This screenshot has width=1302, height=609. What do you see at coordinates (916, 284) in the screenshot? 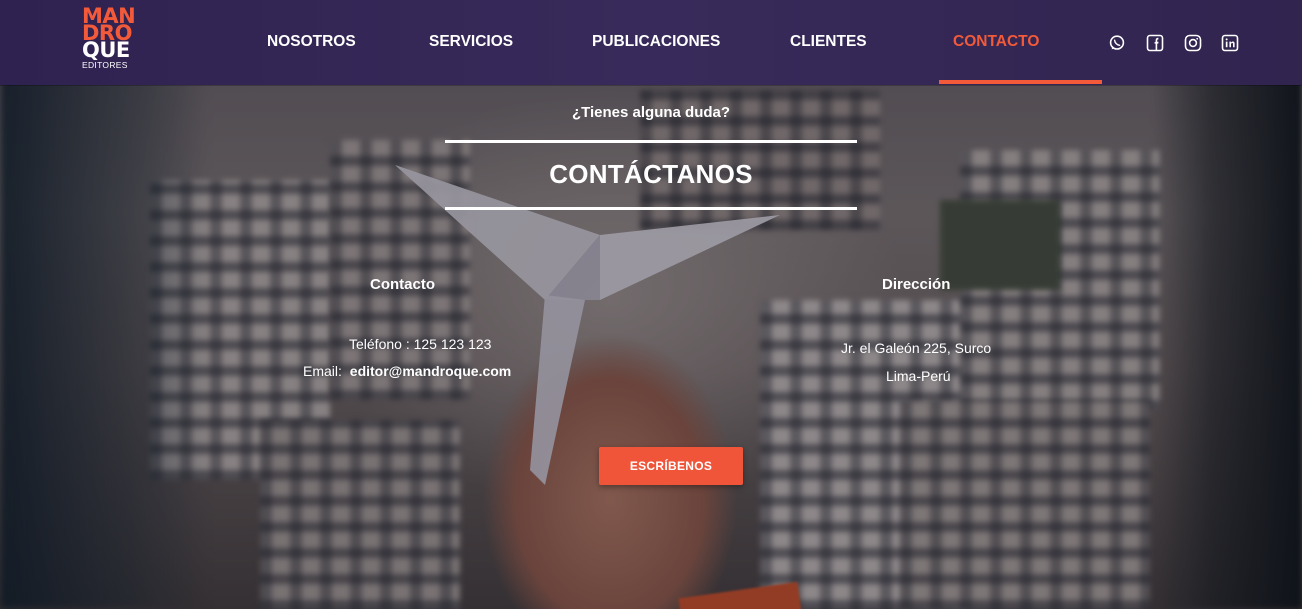
I see `address-heading: Dirección` at bounding box center [916, 284].